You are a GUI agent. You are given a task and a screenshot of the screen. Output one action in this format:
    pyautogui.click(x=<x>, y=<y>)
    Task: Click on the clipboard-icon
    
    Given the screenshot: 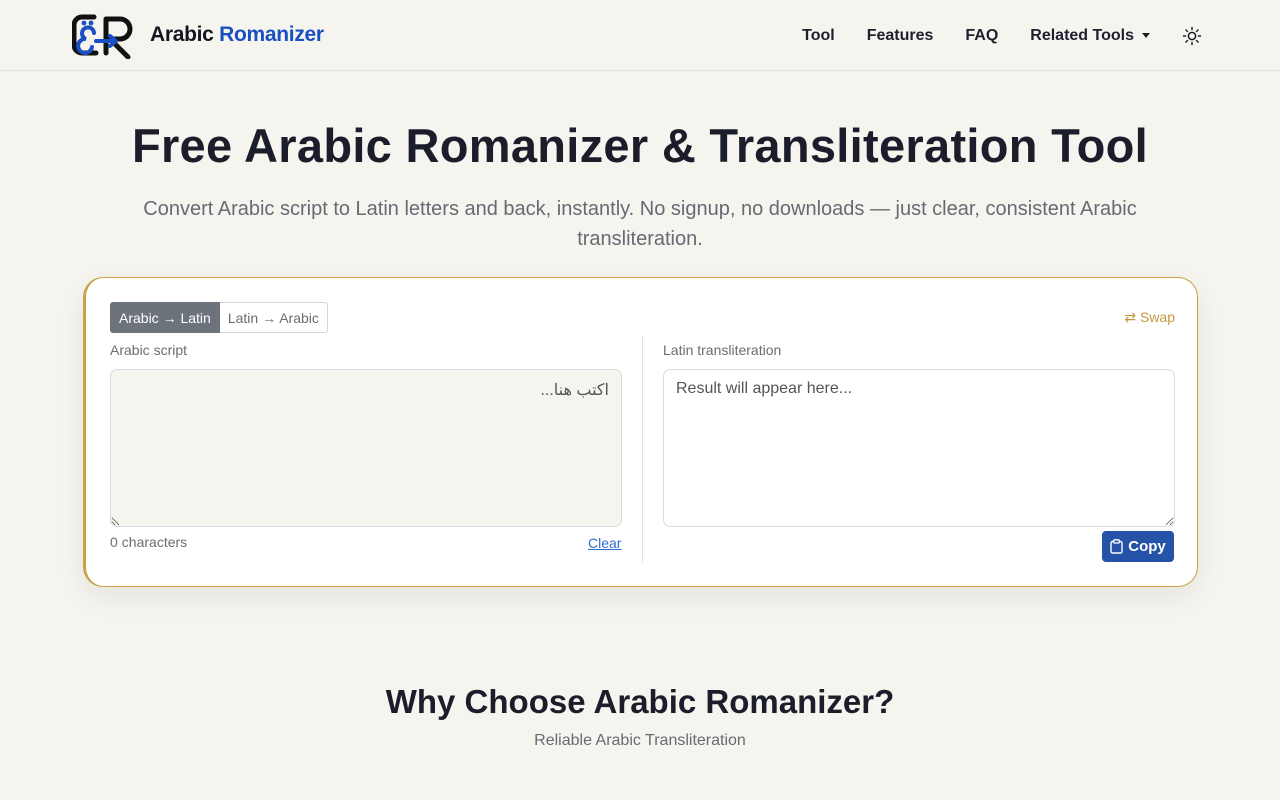 What is the action you would take?
    pyautogui.click(x=1116, y=546)
    